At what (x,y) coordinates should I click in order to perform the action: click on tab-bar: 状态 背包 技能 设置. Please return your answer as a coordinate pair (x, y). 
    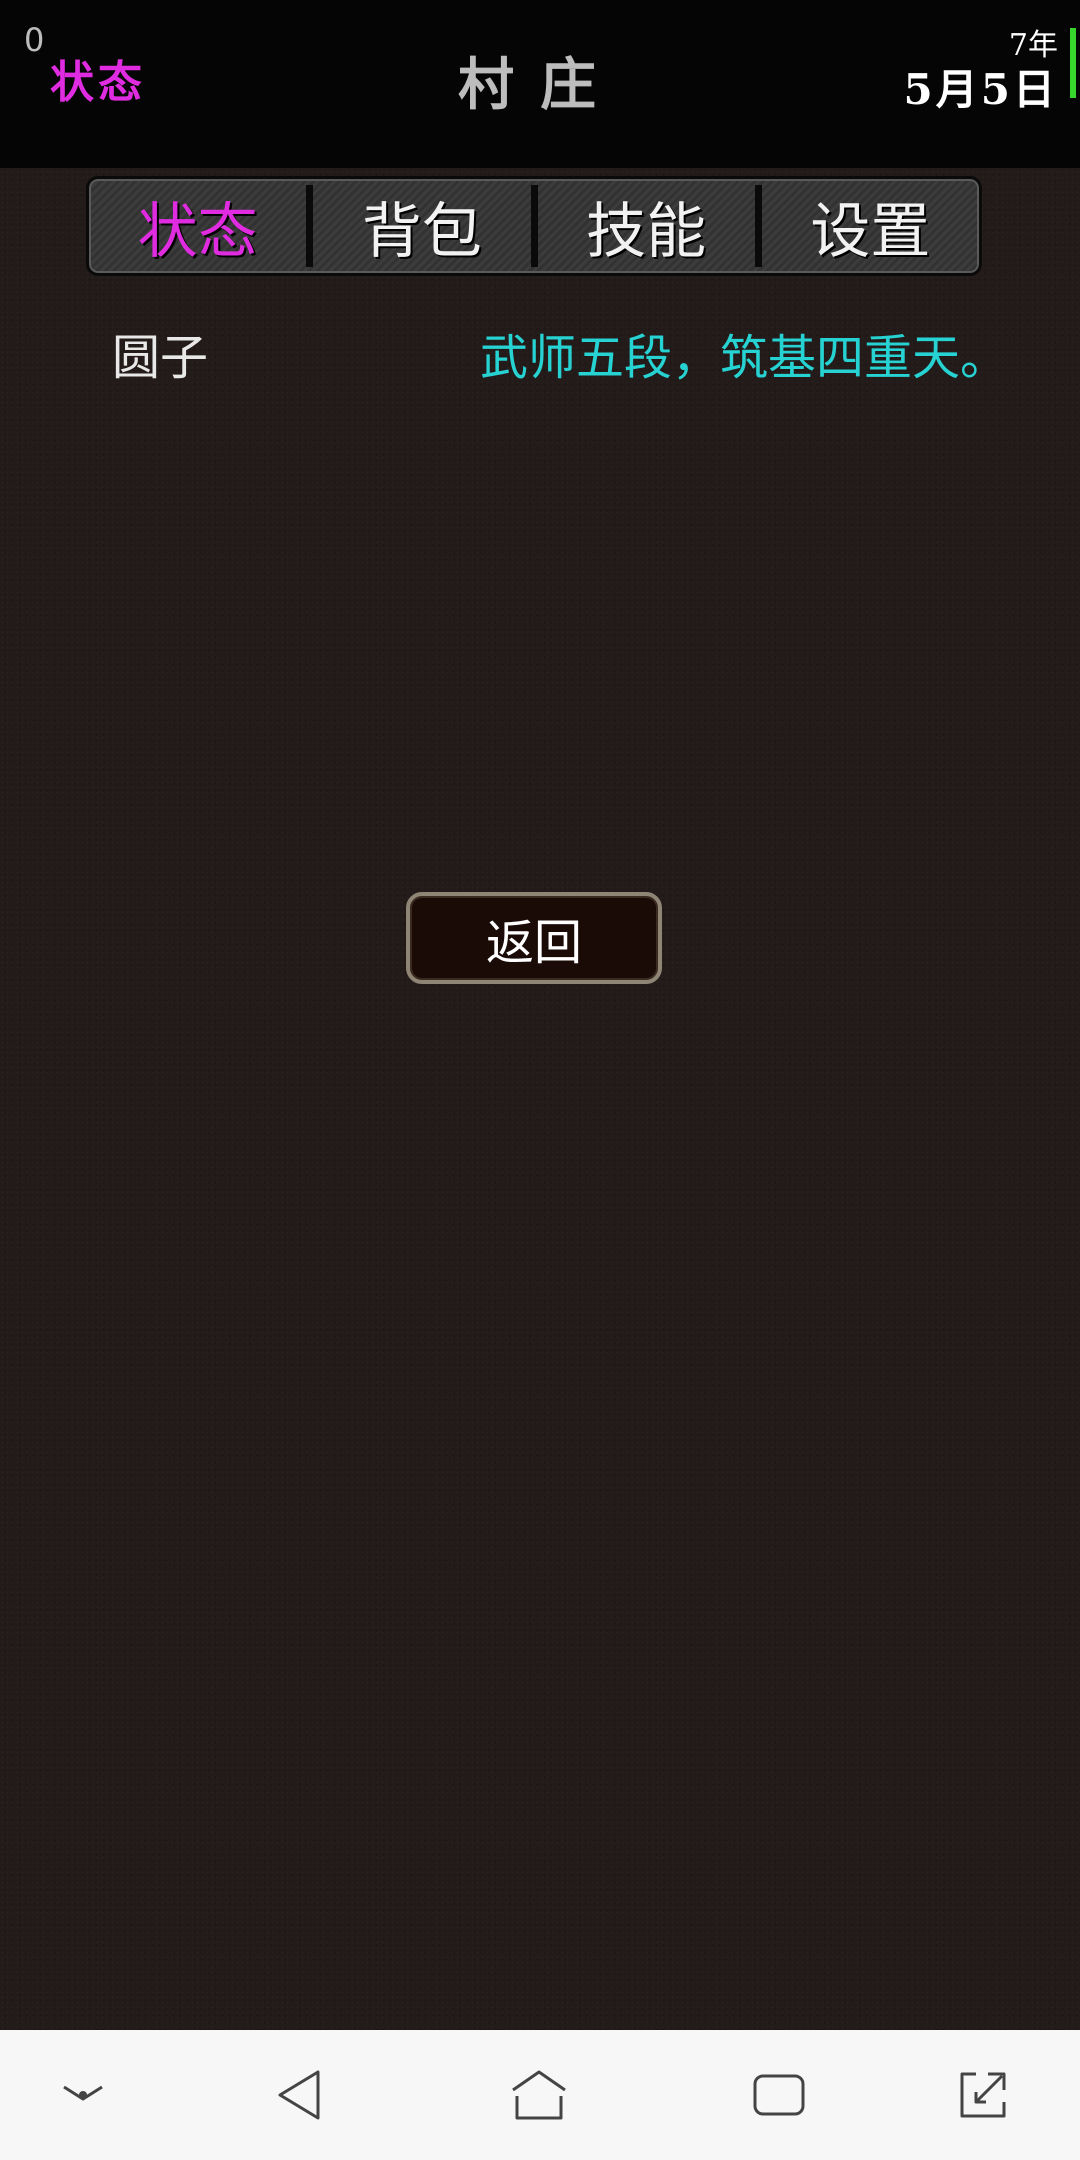
    Looking at the image, I should click on (534, 226).